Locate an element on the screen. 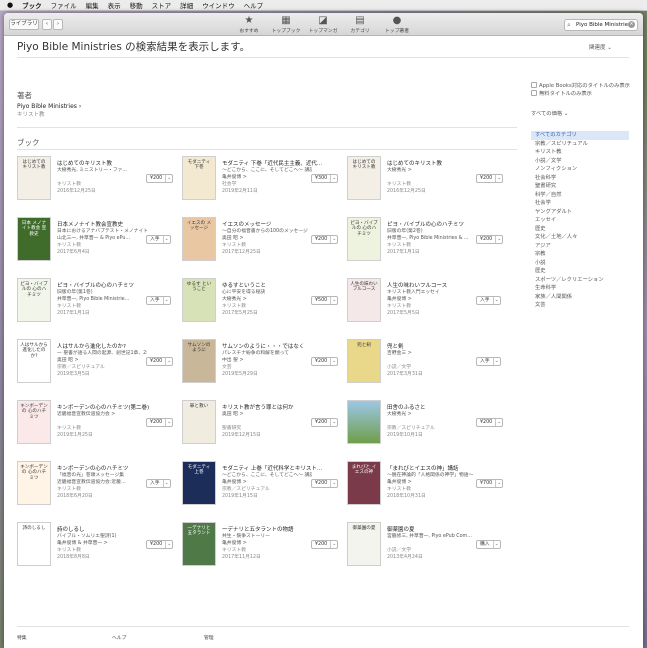 The height and width of the screenshot is (648, 647). footer-manage: 管理 is located at coordinates (209, 637).